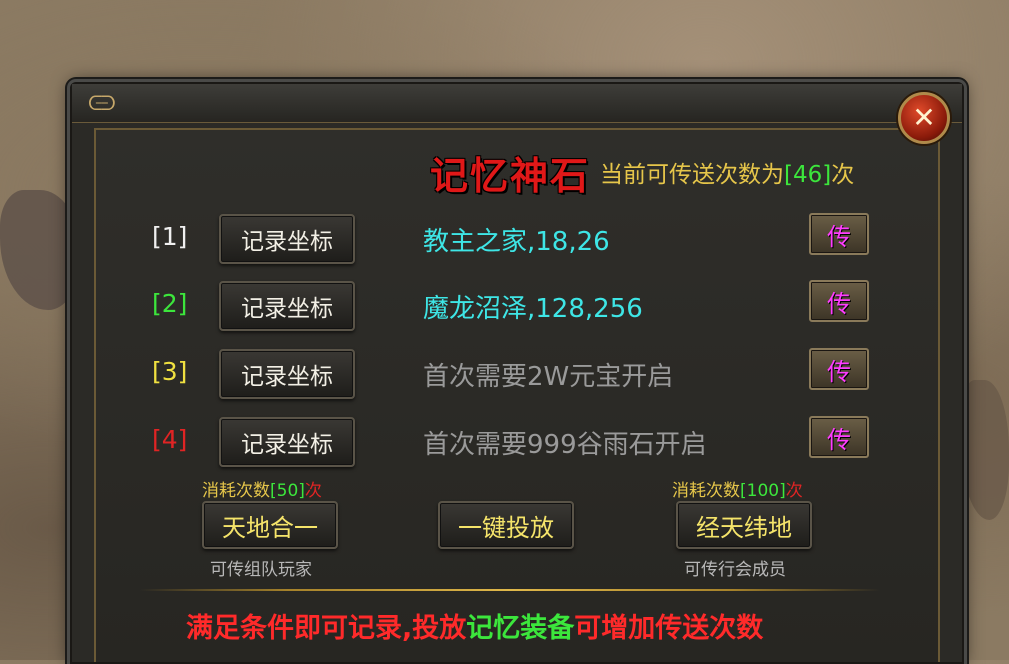  What do you see at coordinates (170, 303) in the screenshot?
I see `slot-index: [2]` at bounding box center [170, 303].